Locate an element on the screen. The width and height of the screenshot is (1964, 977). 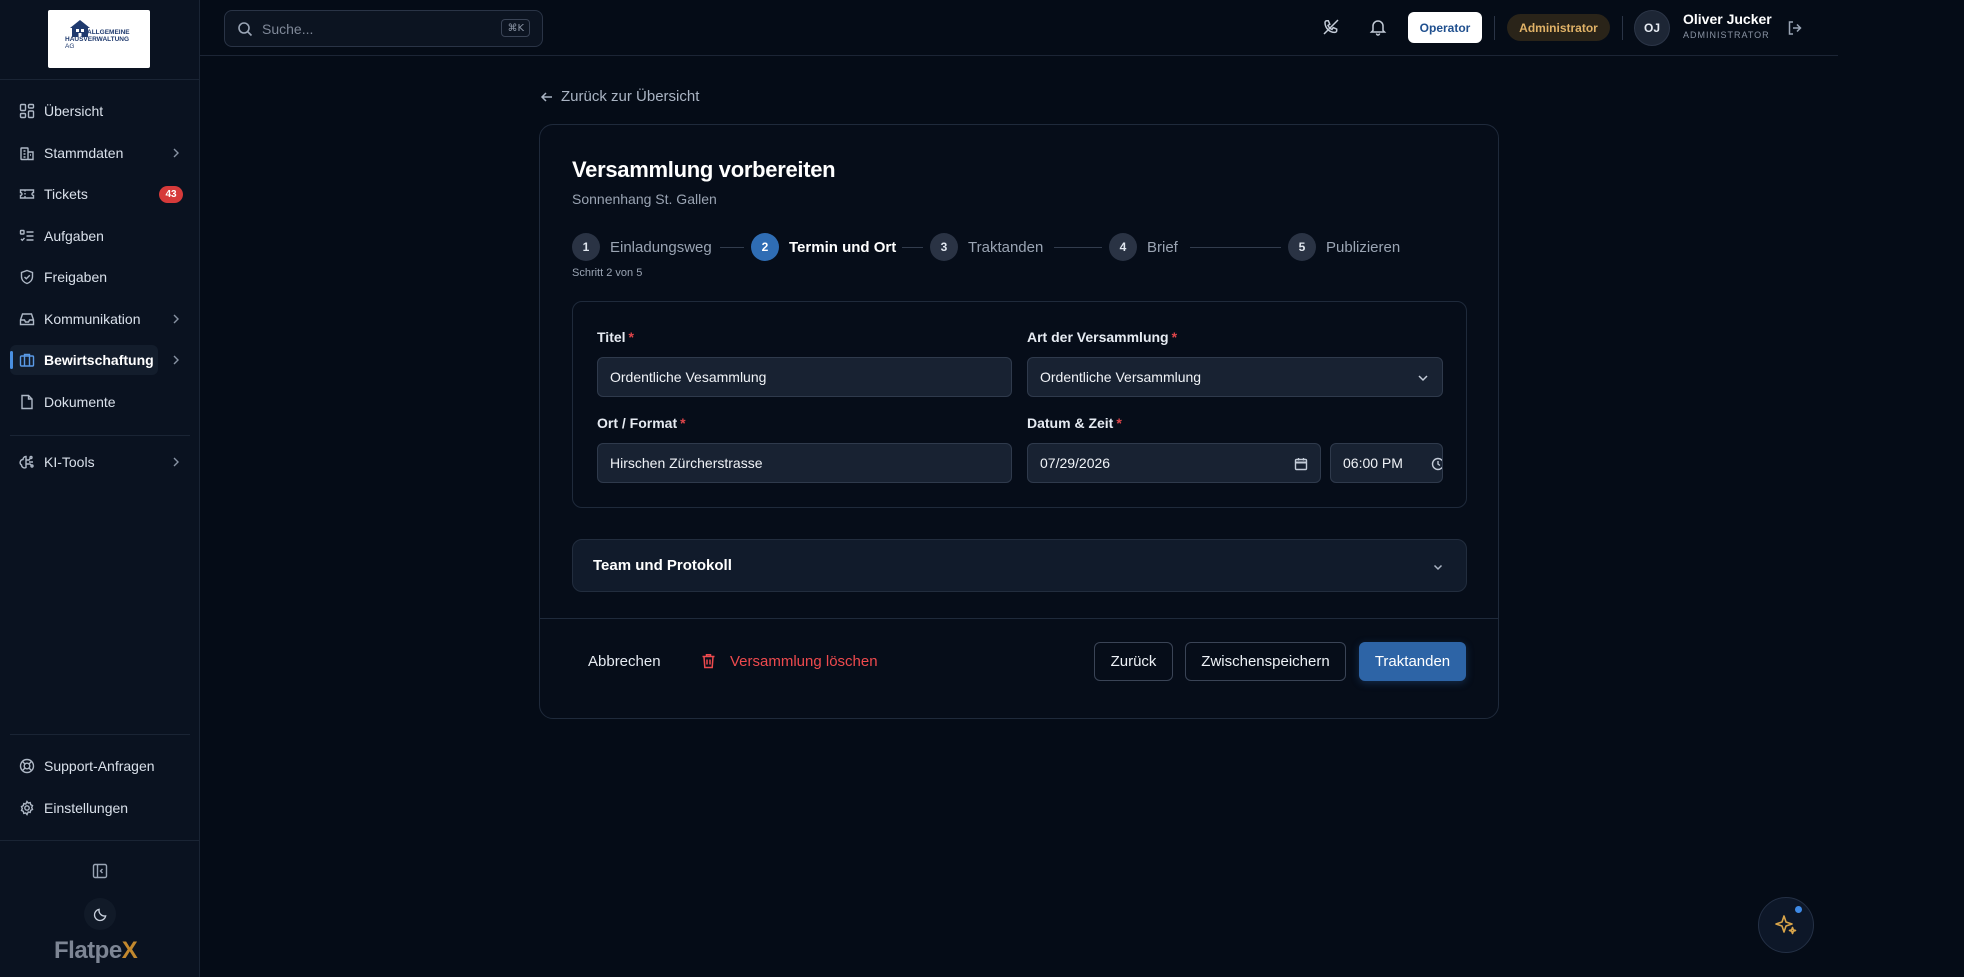
bell-icon is located at coordinates (1378, 28).